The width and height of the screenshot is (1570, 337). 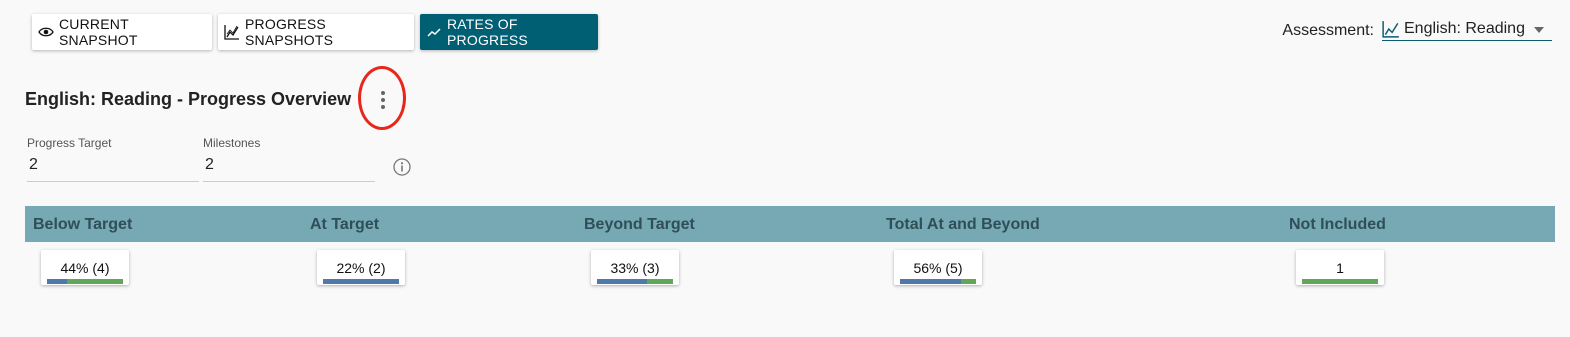 I want to click on progress-target-input: 2, so click(x=113, y=168).